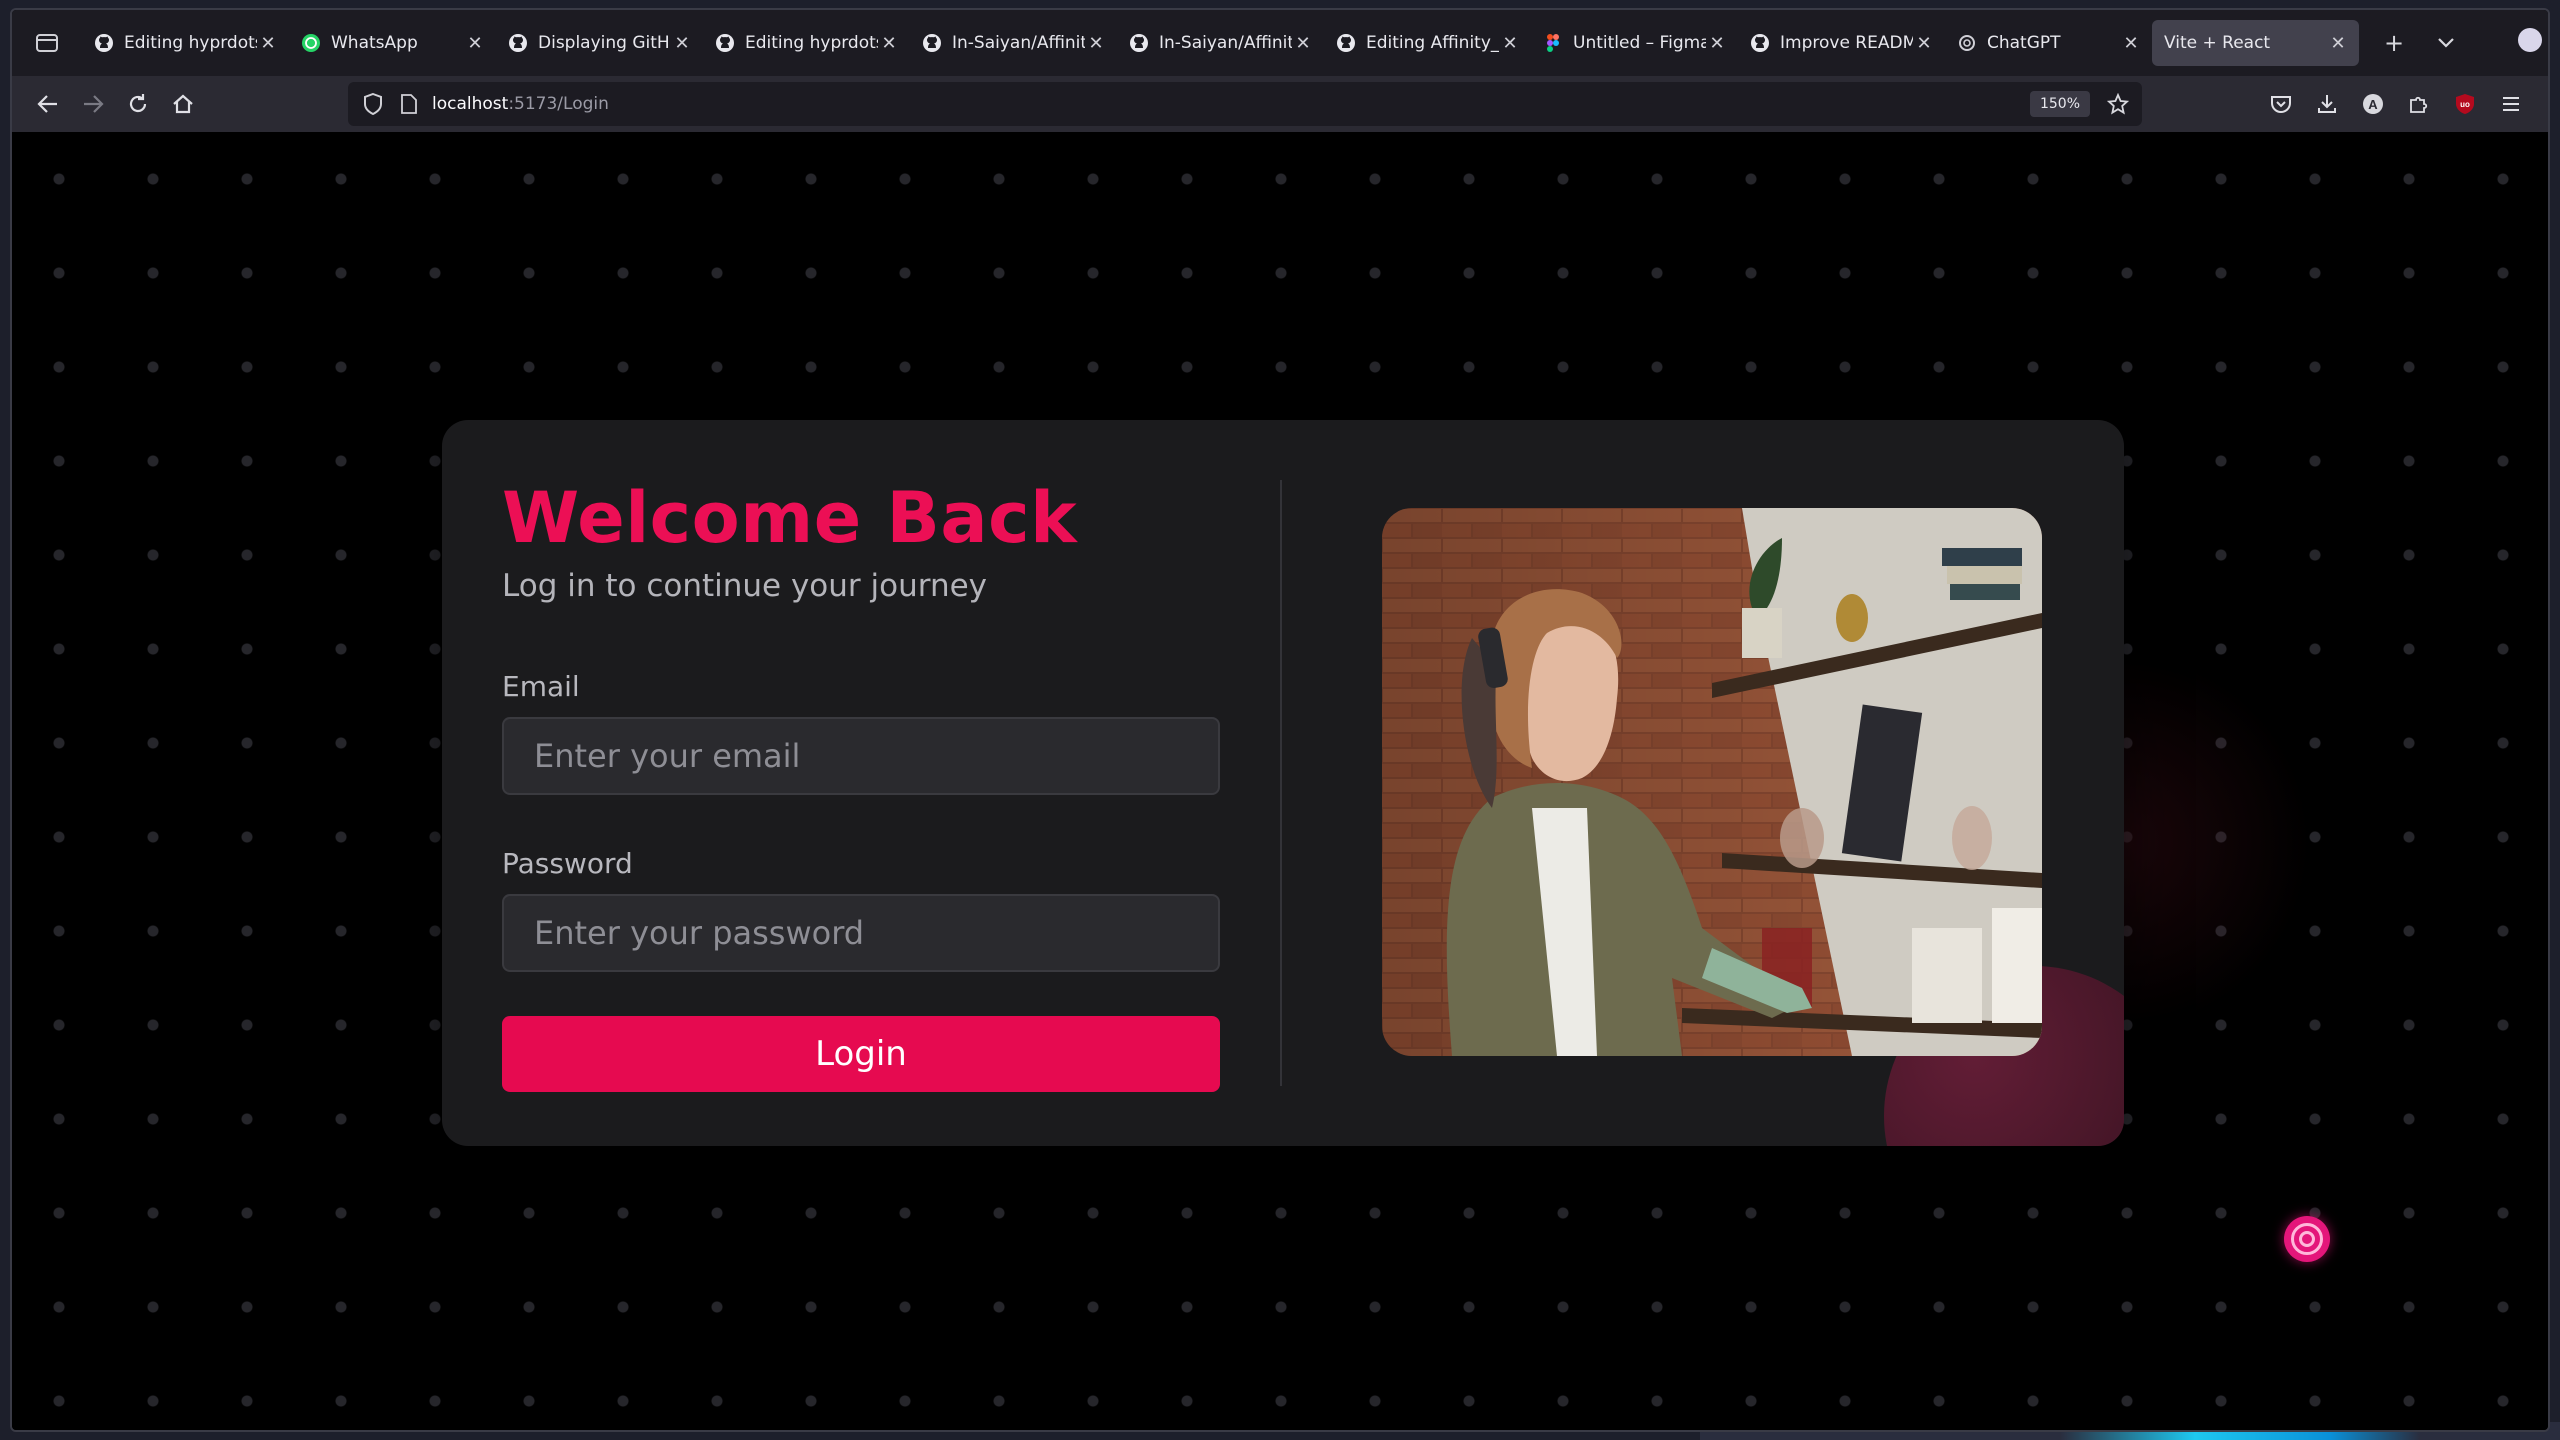 Image resolution: width=2560 pixels, height=1440 pixels. What do you see at coordinates (374, 43) in the screenshot?
I see `tab-title: WhatsApp` at bounding box center [374, 43].